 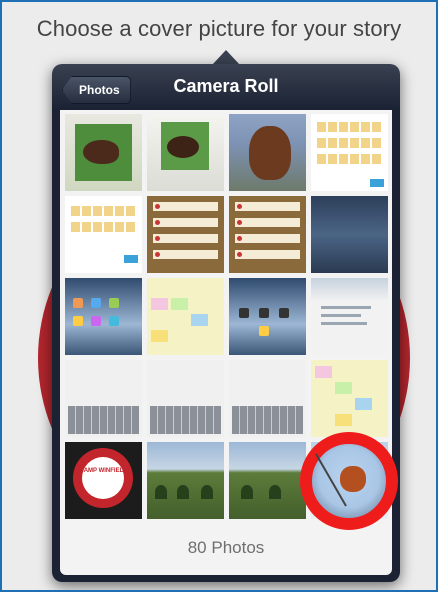 What do you see at coordinates (185, 316) in the screenshot?
I see `photo-thumbnail-communication-board` at bounding box center [185, 316].